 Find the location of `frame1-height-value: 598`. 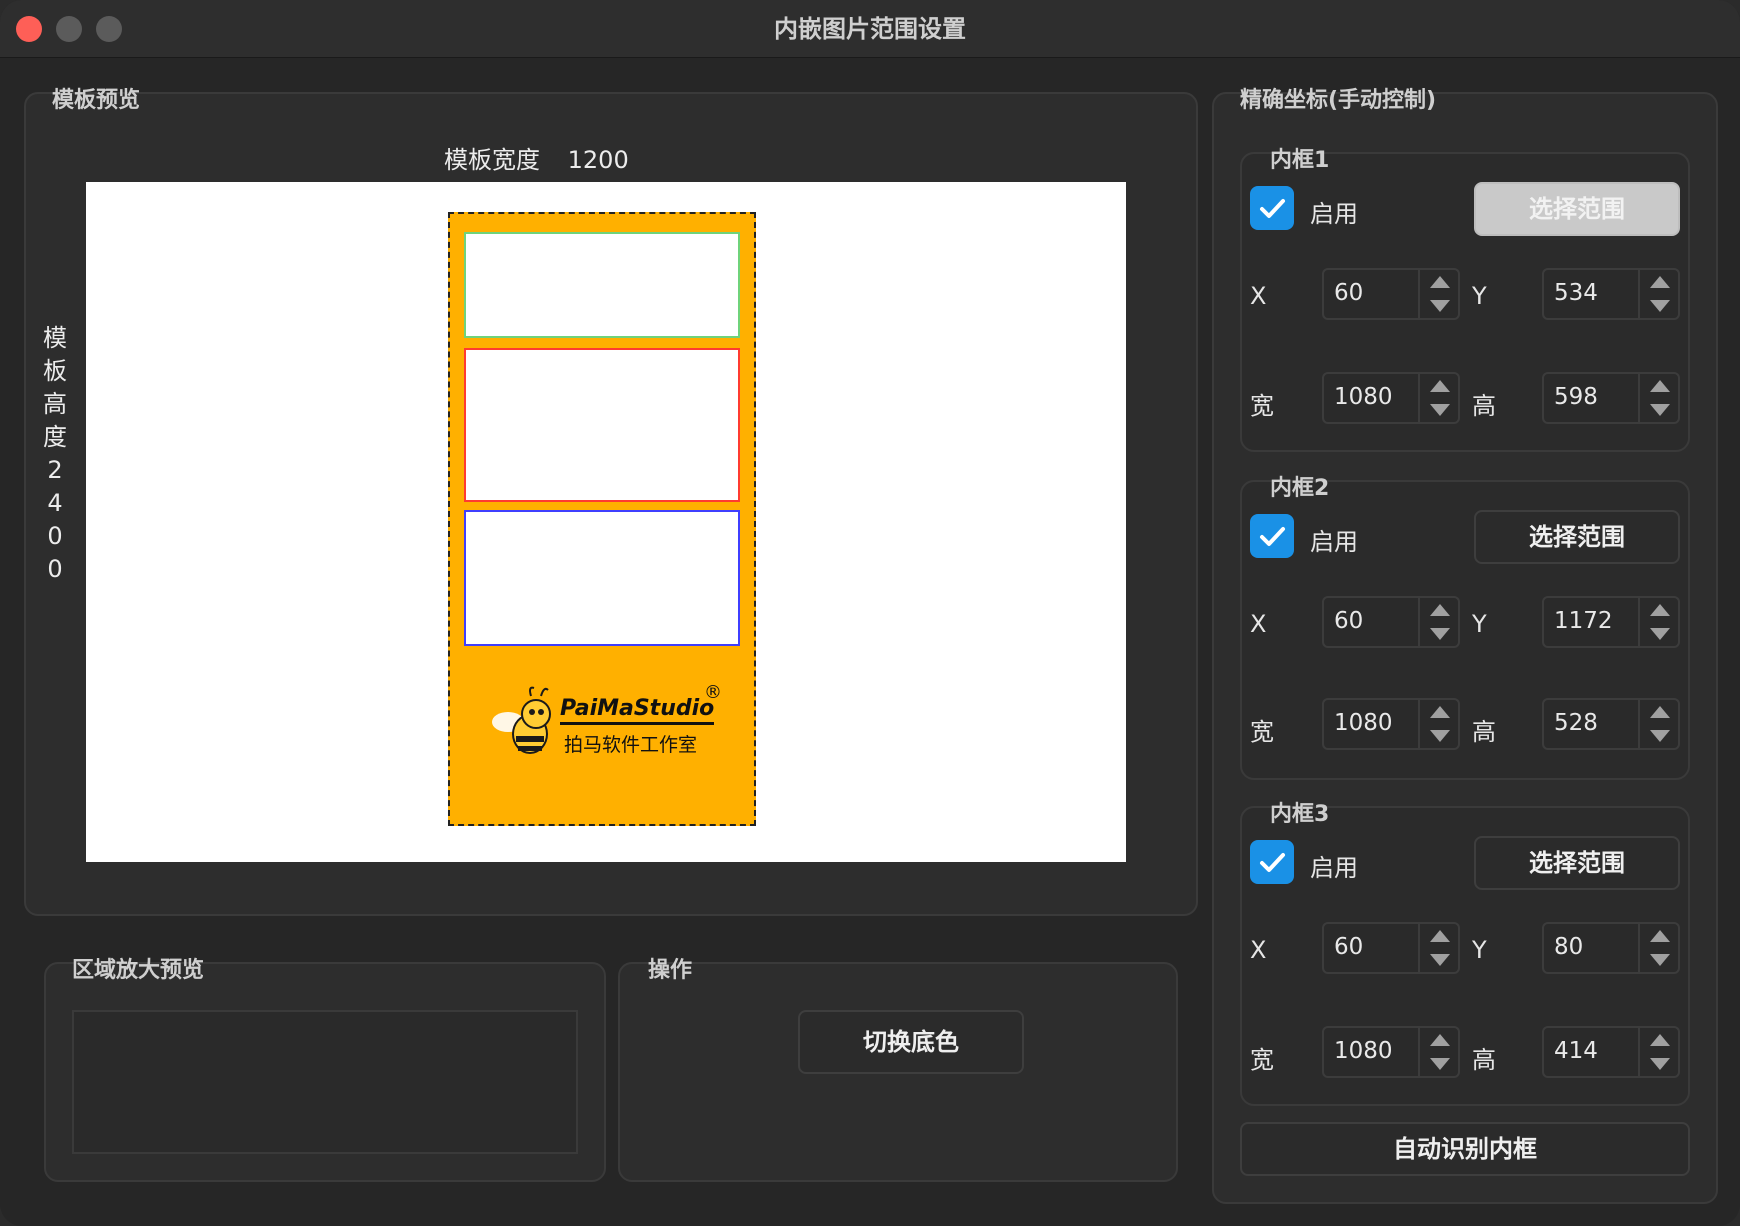

frame1-height-value: 598 is located at coordinates (1576, 397).